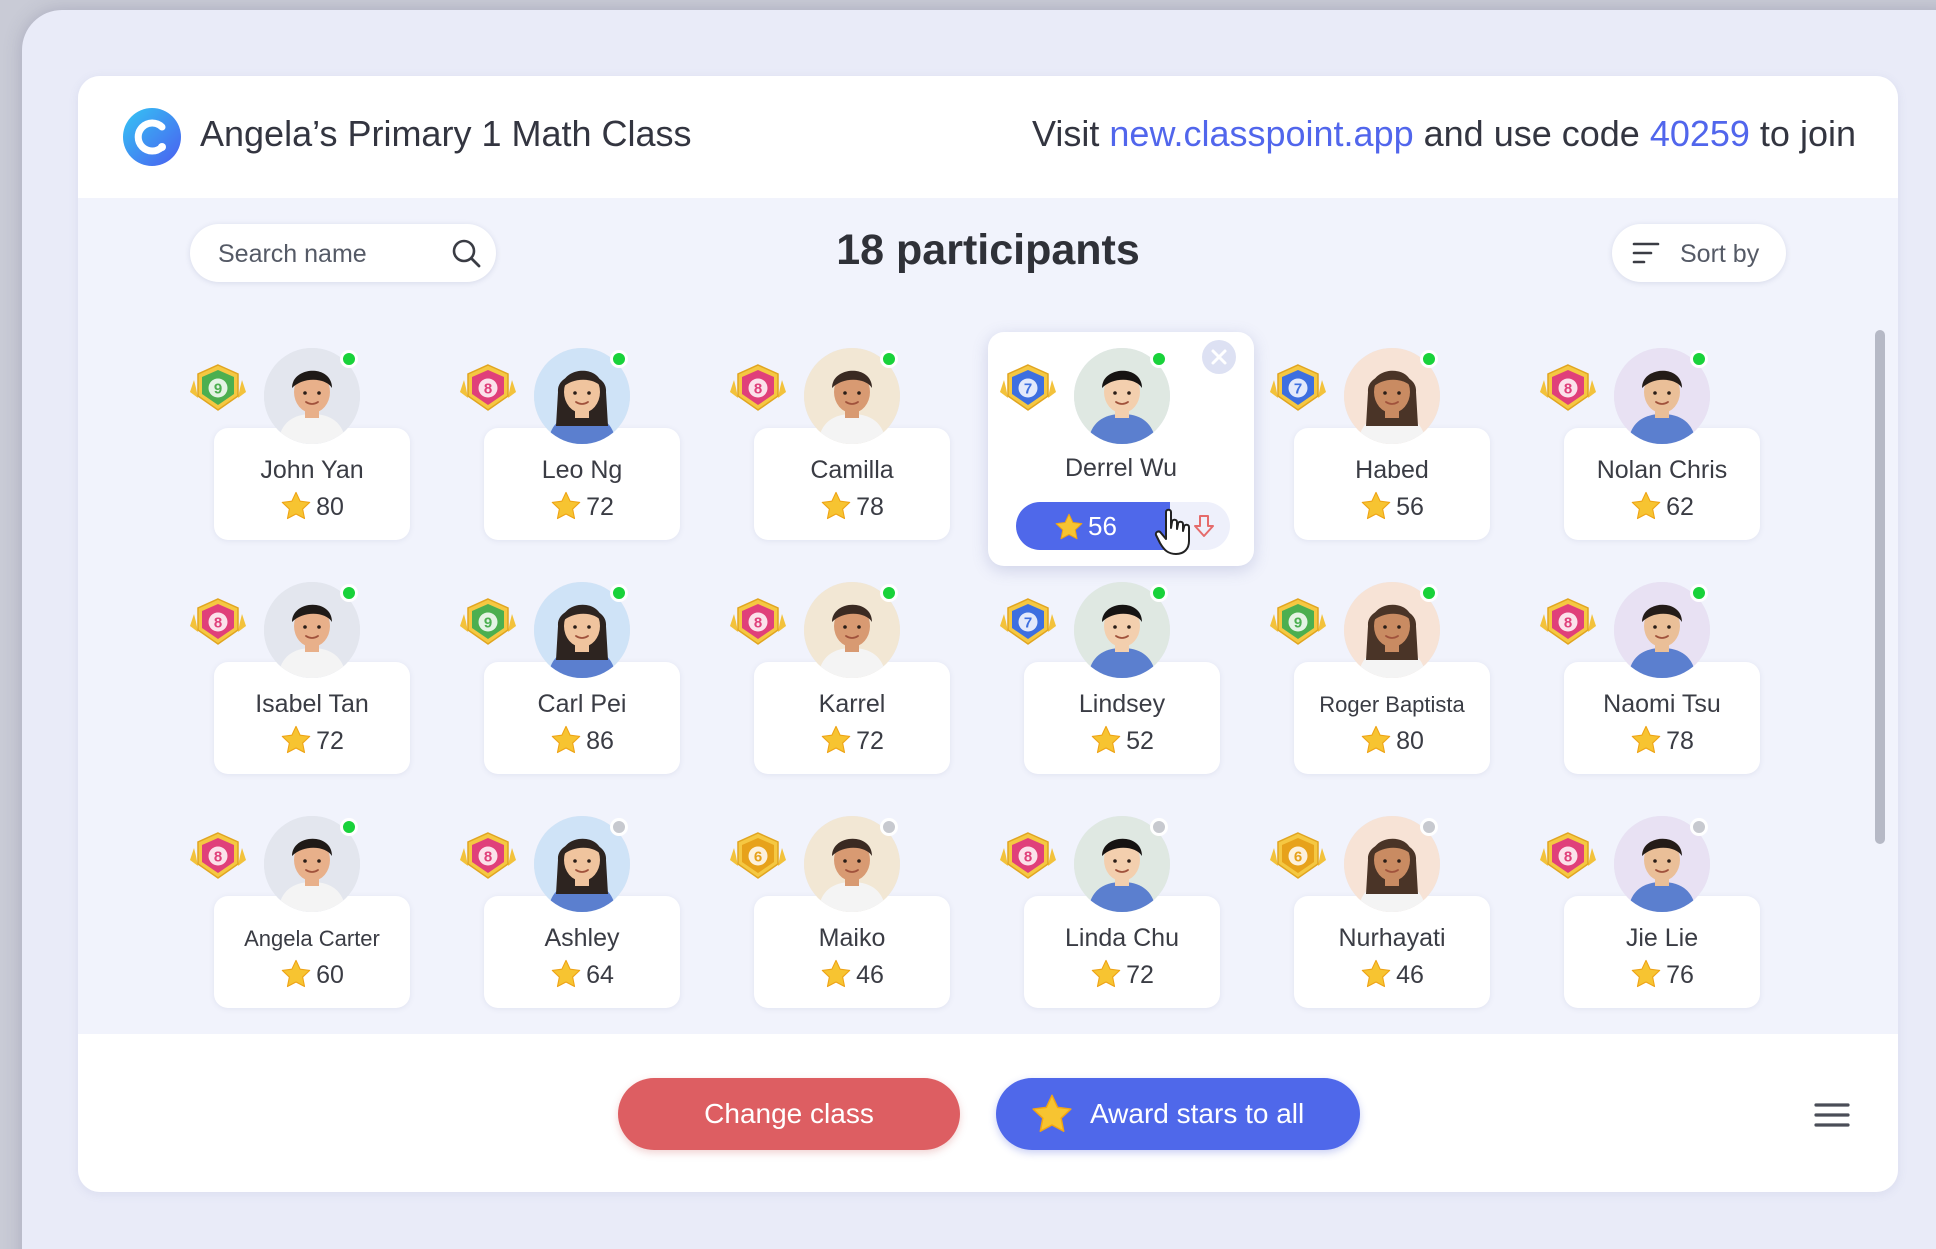 Image resolution: width=1936 pixels, height=1249 pixels. What do you see at coordinates (1174, 532) in the screenshot?
I see `hand-cursor-icon` at bounding box center [1174, 532].